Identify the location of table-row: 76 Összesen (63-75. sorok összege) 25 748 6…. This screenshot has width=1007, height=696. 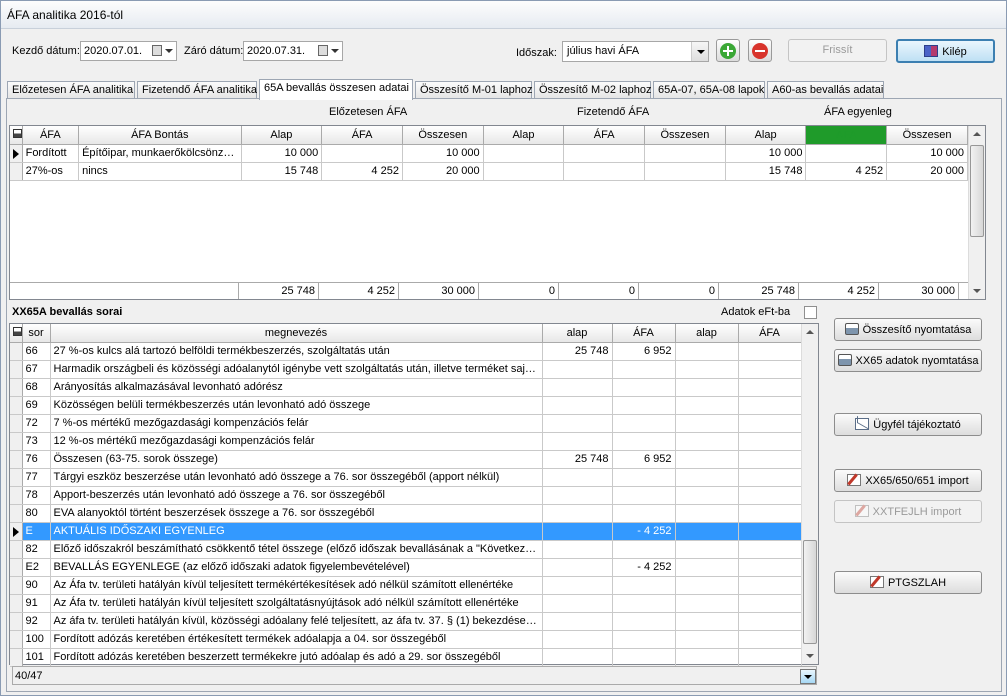
(406, 459).